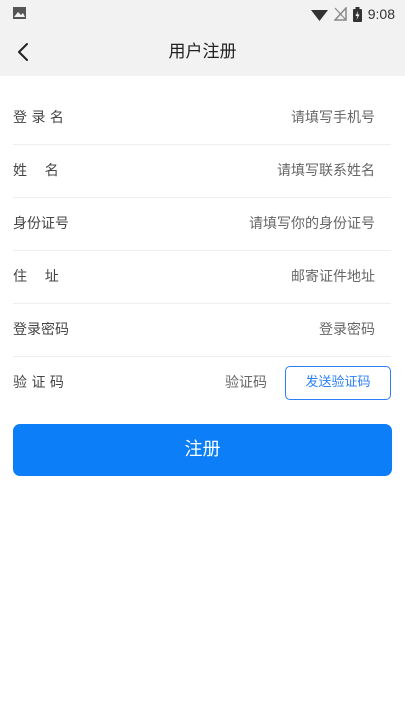  What do you see at coordinates (340, 14) in the screenshot?
I see `no-sim-icon` at bounding box center [340, 14].